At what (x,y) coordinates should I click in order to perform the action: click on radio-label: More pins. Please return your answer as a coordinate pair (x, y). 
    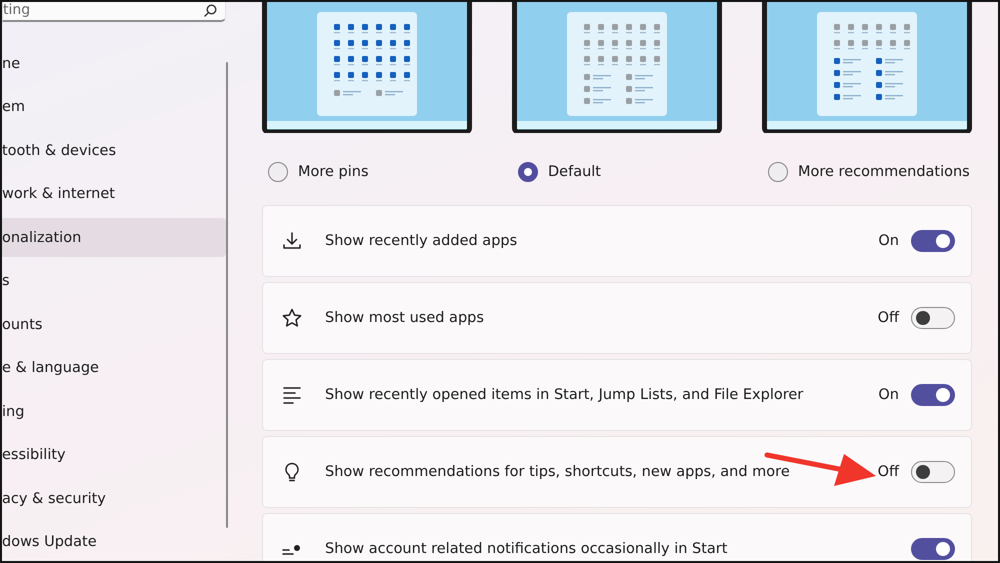
    Looking at the image, I should click on (333, 172).